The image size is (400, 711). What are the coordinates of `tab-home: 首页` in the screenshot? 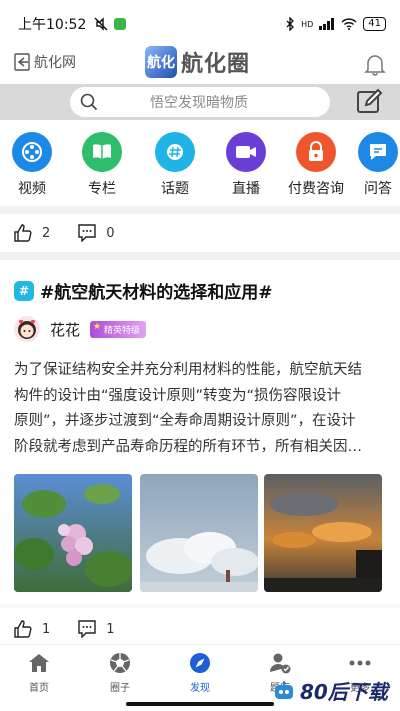 It's located at (39, 672).